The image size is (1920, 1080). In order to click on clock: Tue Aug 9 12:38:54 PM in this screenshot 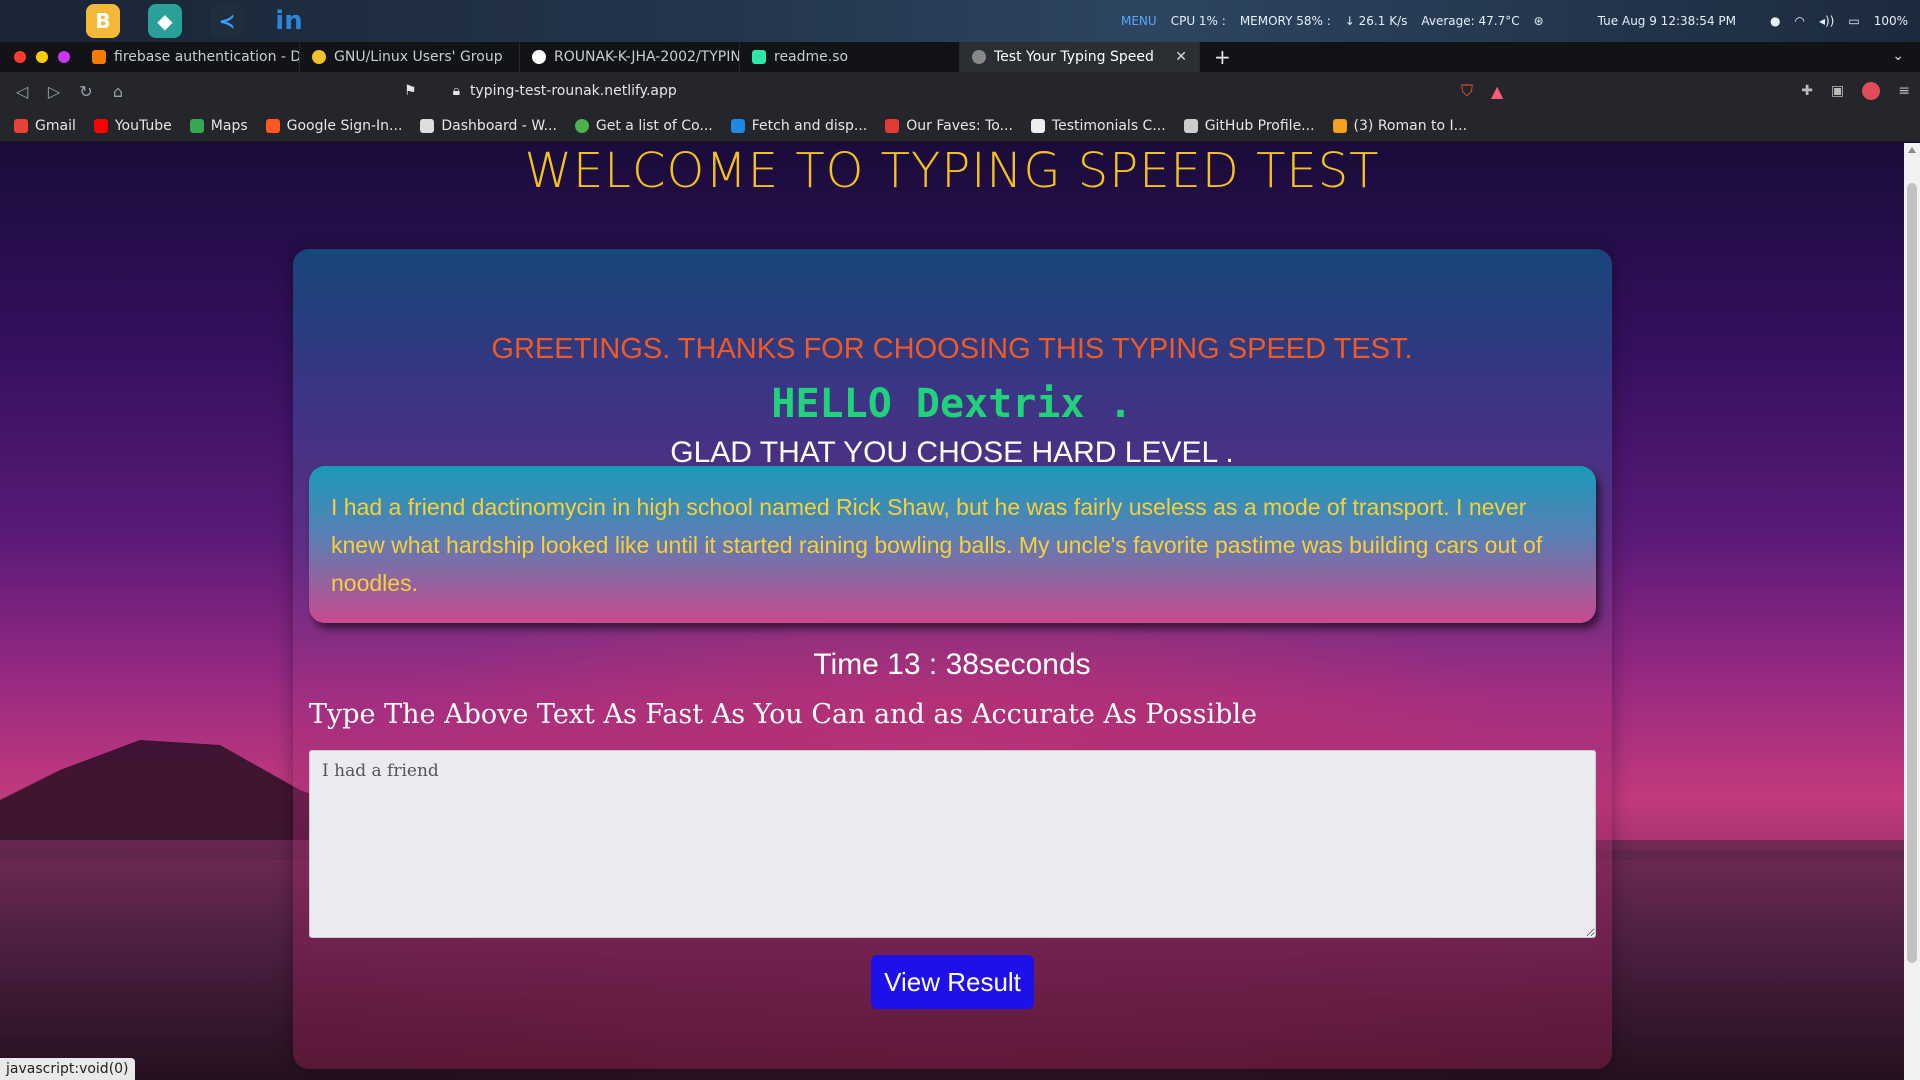, I will do `click(1667, 21)`.